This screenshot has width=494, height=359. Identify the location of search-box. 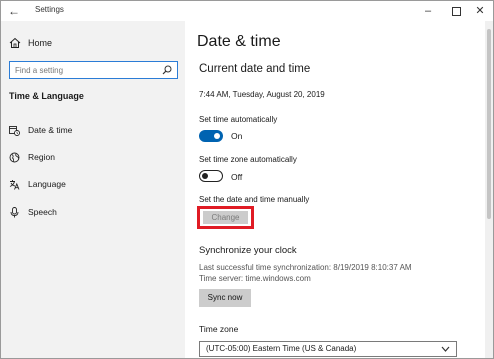
(93, 70).